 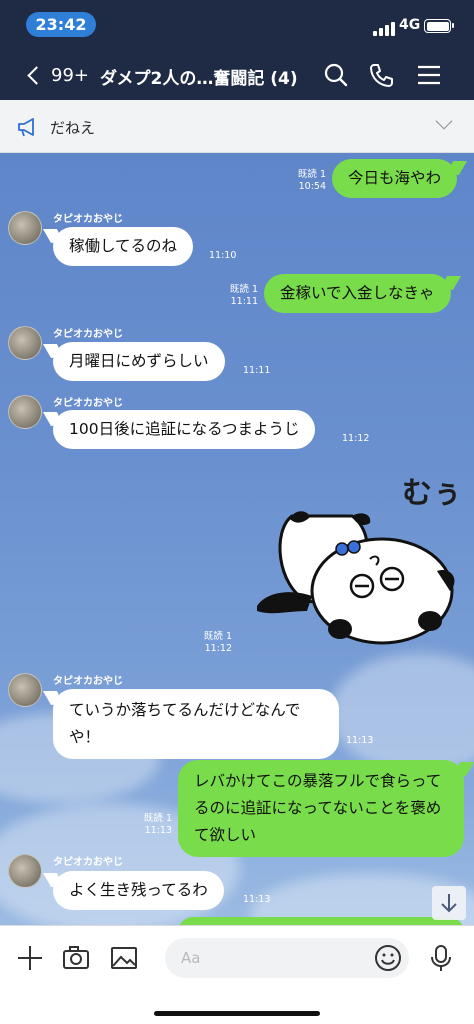 I want to click on message-input: Aa, so click(x=287, y=958).